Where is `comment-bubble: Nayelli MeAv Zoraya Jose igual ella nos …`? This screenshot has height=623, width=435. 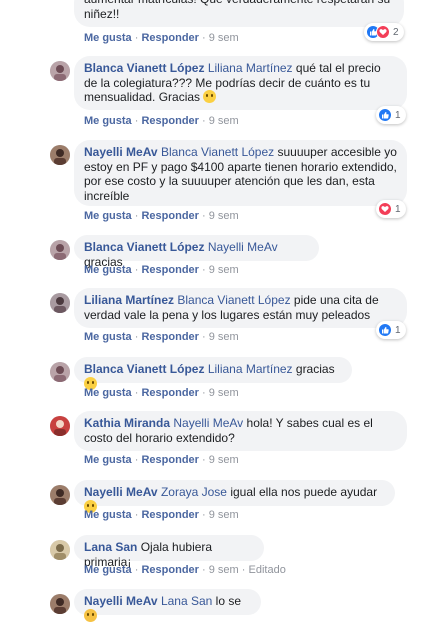
comment-bubble: Nayelli MeAv Zoraya Jose igual ella nos … is located at coordinates (234, 496).